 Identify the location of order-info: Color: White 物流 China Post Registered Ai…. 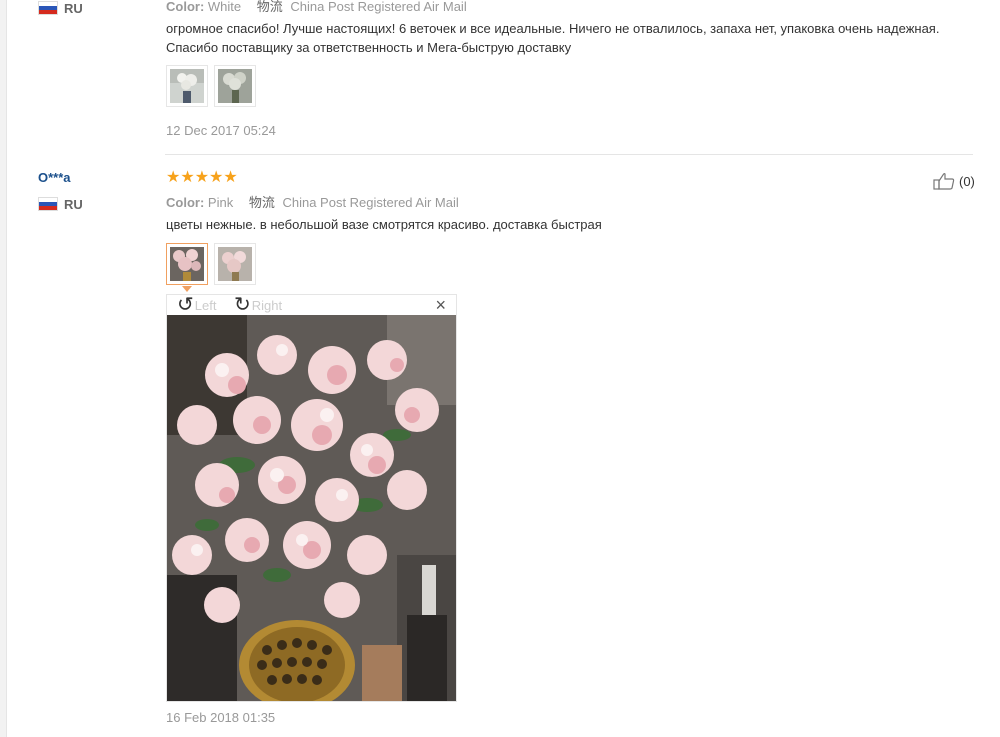
(316, 7).